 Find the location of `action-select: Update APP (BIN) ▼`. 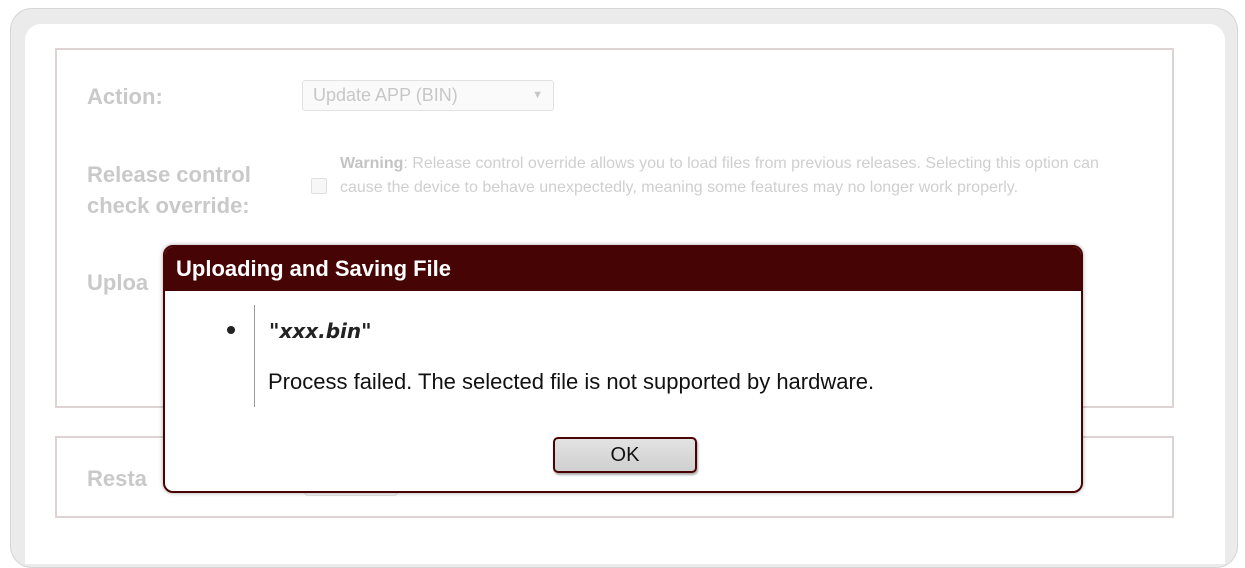

action-select: Update APP (BIN) ▼ is located at coordinates (428, 95).